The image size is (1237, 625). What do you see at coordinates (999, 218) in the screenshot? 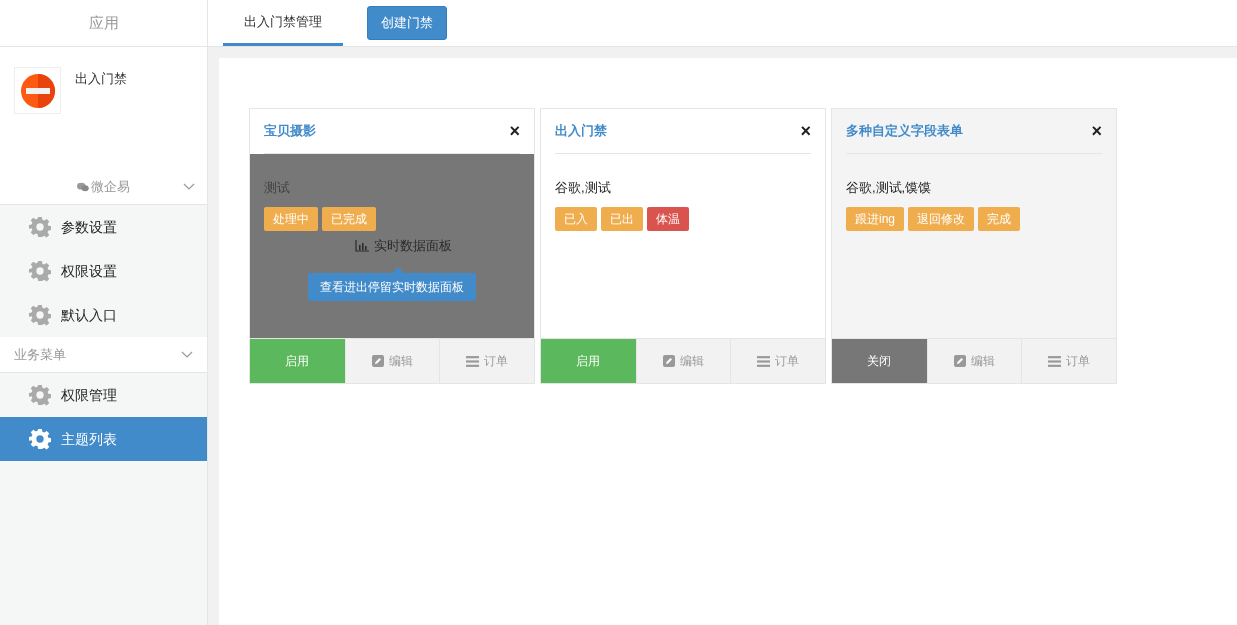
I see `tag: 完成` at bounding box center [999, 218].